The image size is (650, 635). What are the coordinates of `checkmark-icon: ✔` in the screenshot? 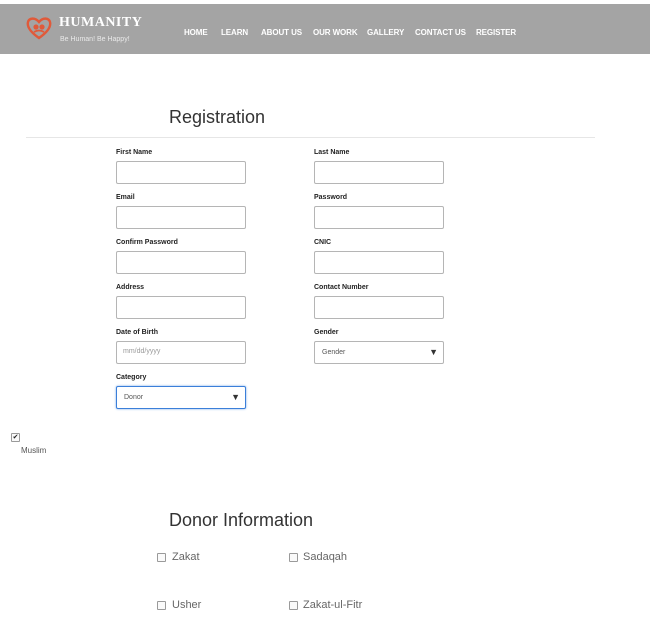 It's located at (15, 437).